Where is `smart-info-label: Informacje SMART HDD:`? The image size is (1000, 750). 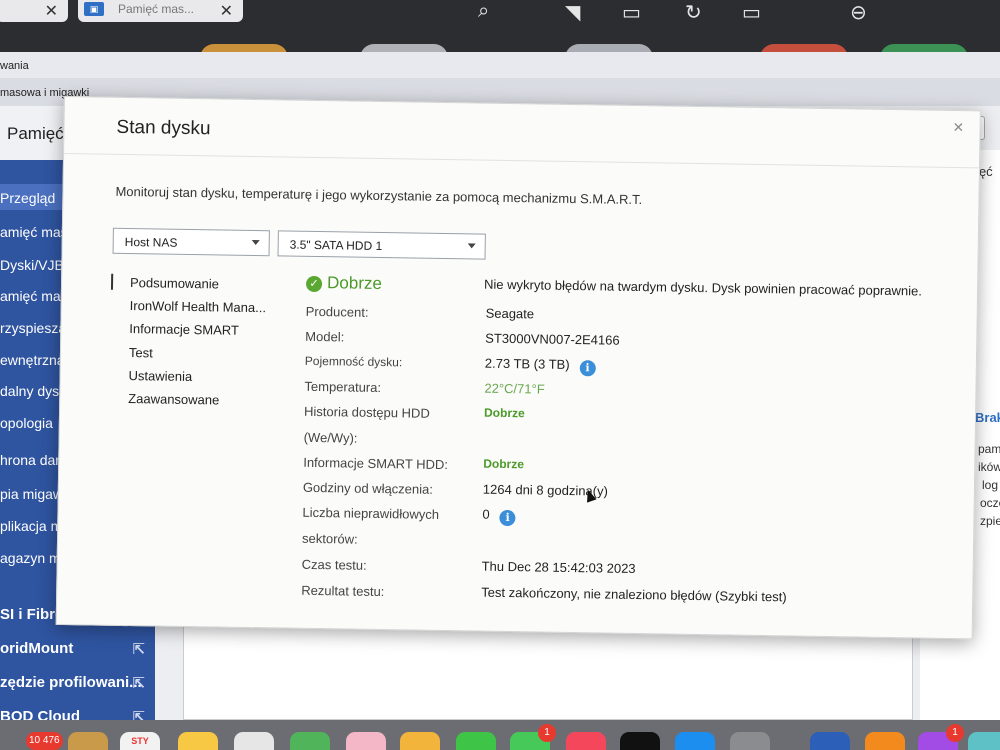
smart-info-label: Informacje SMART HDD: is located at coordinates (376, 463).